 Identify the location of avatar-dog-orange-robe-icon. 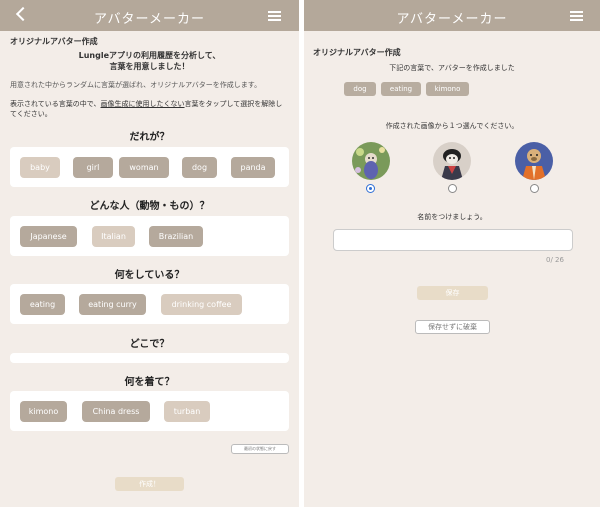
(534, 161).